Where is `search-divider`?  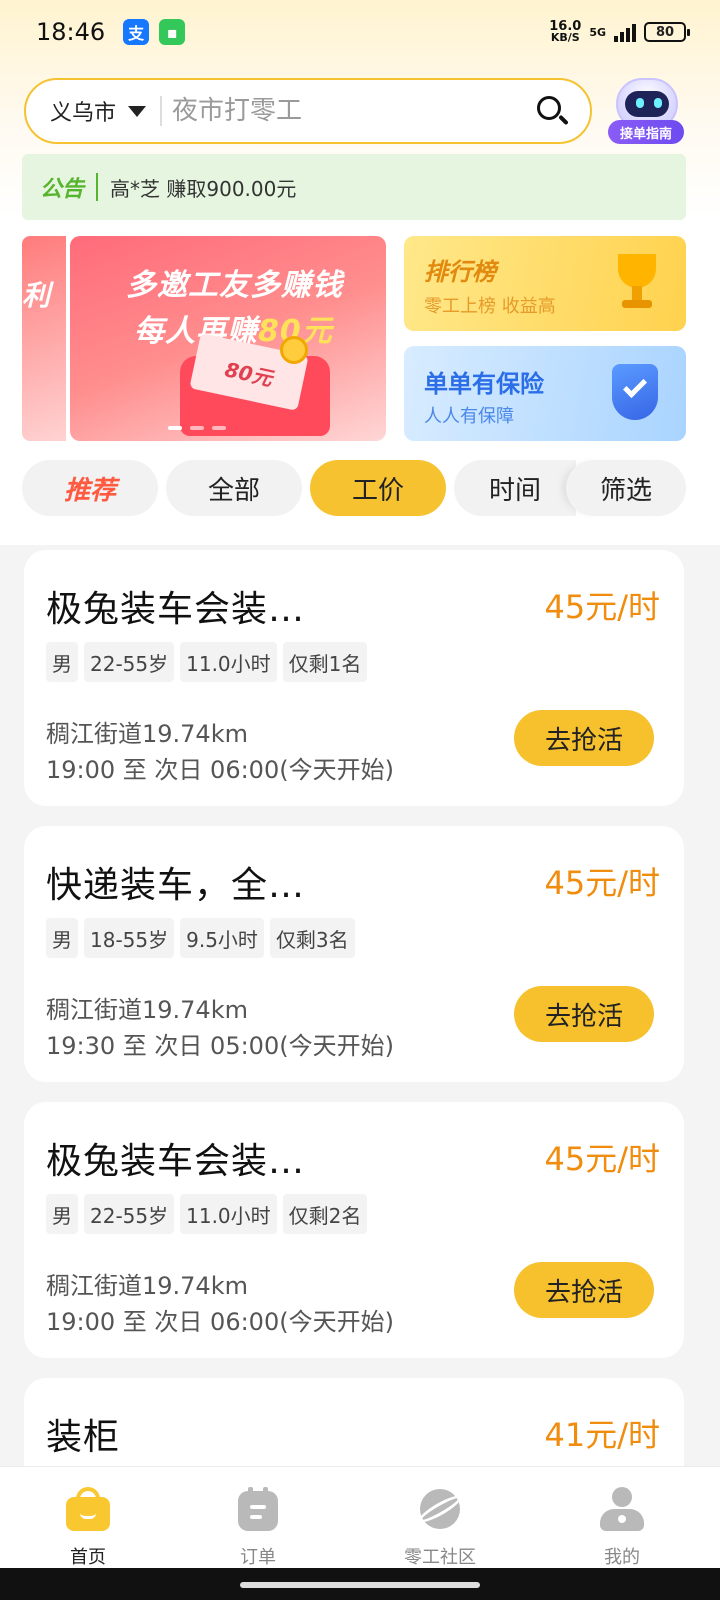 search-divider is located at coordinates (161, 111).